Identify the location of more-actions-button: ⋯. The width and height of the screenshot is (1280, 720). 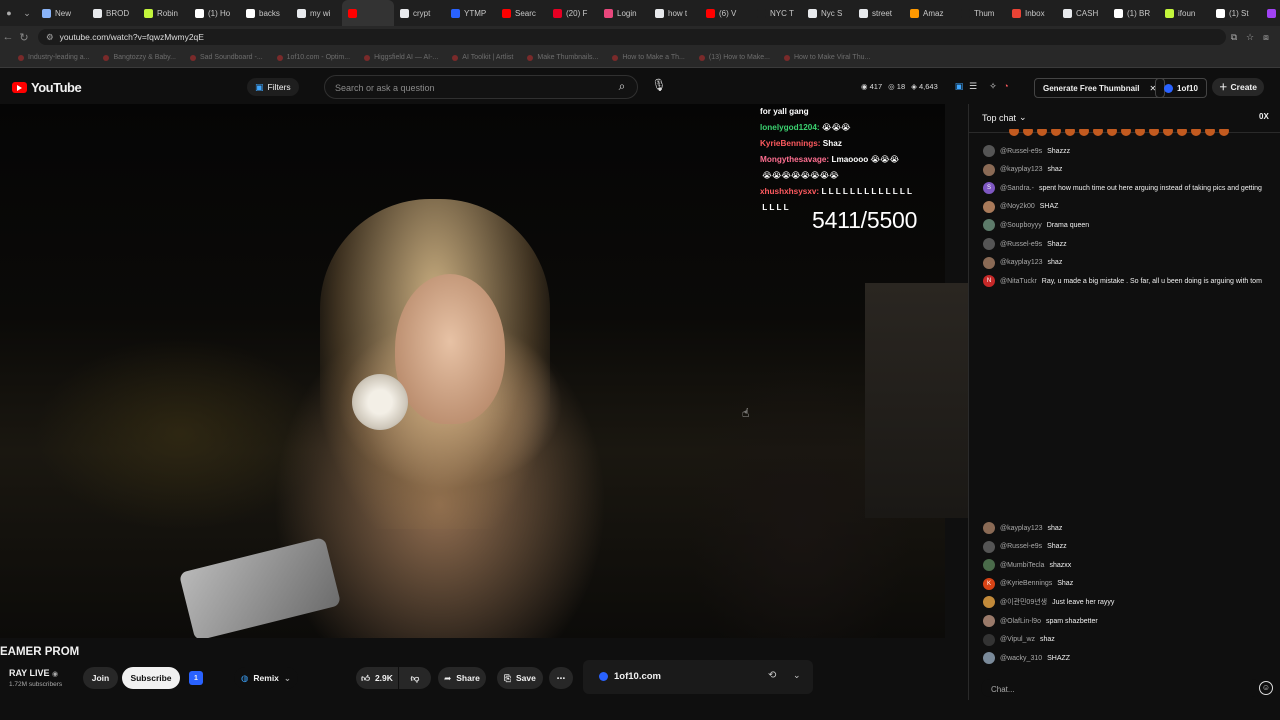
(561, 678).